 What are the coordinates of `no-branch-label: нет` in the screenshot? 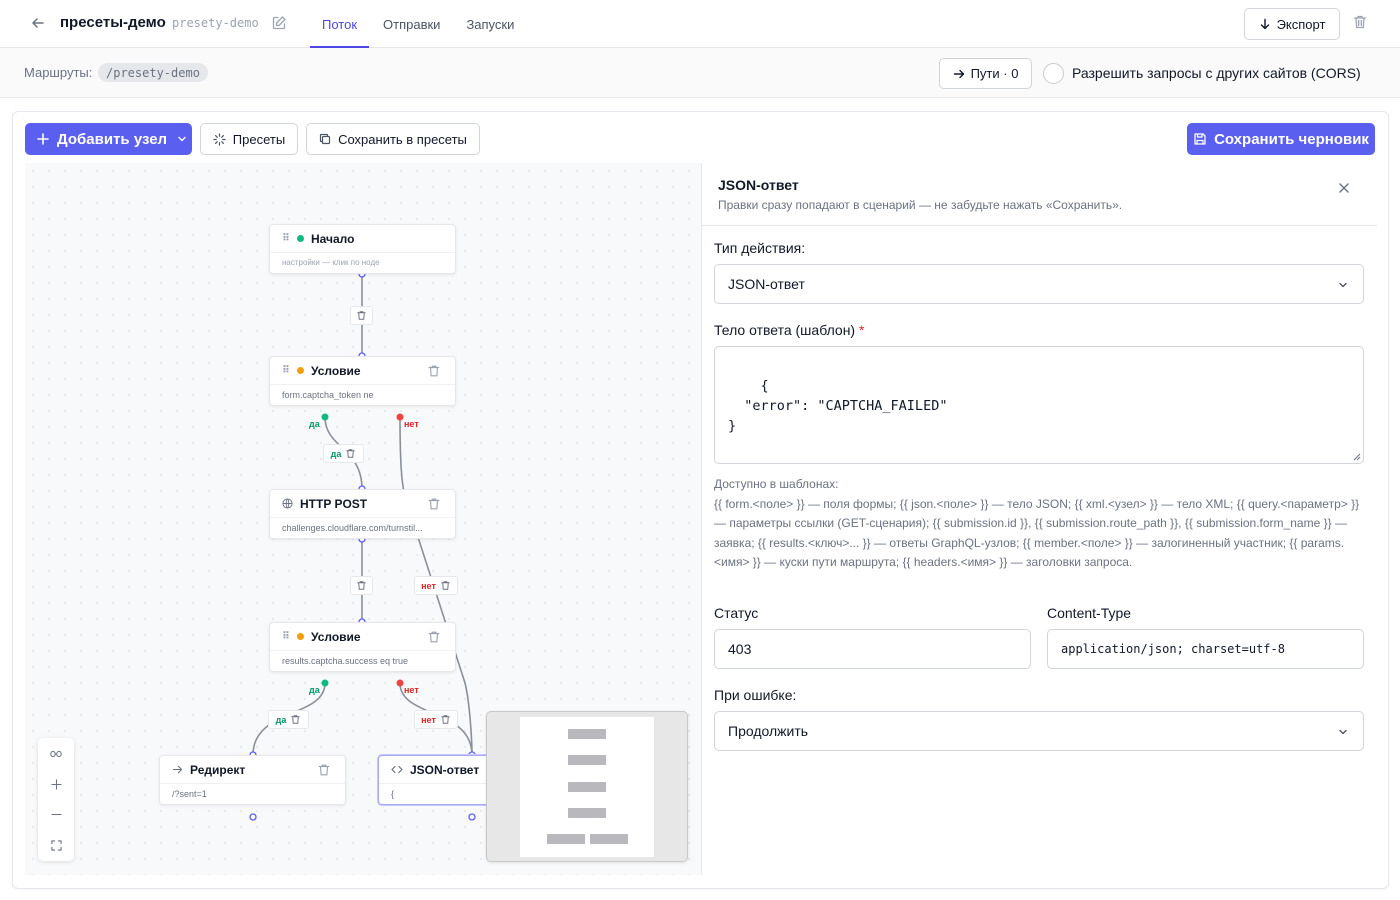 It's located at (411, 424).